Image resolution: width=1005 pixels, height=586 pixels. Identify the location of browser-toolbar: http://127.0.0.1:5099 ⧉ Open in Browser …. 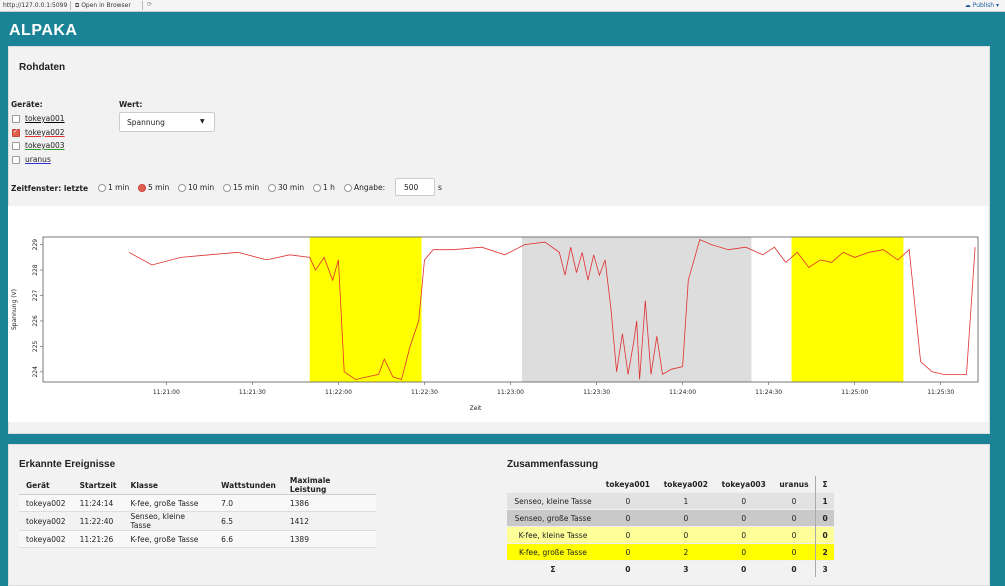
(502, 6).